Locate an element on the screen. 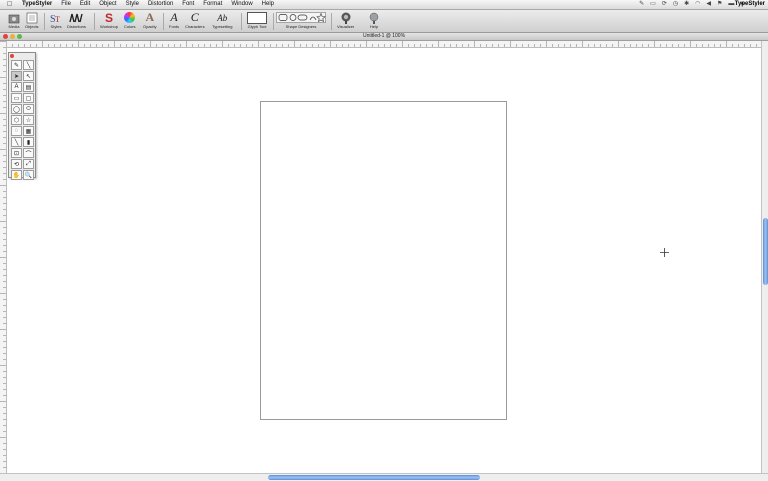 This screenshot has height=481, width=768. tool-direct-select-icon: ↖ is located at coordinates (28, 76).